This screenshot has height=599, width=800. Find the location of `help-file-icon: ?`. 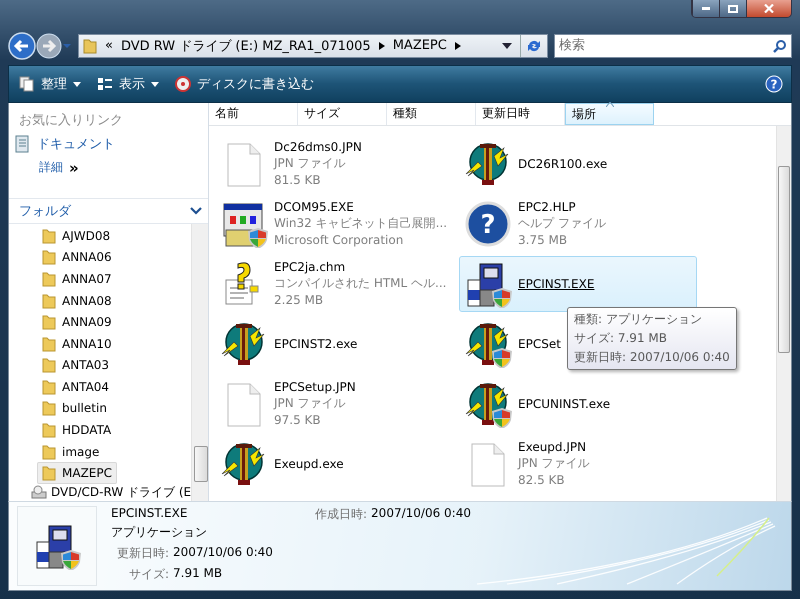

help-file-icon: ? is located at coordinates (488, 224).